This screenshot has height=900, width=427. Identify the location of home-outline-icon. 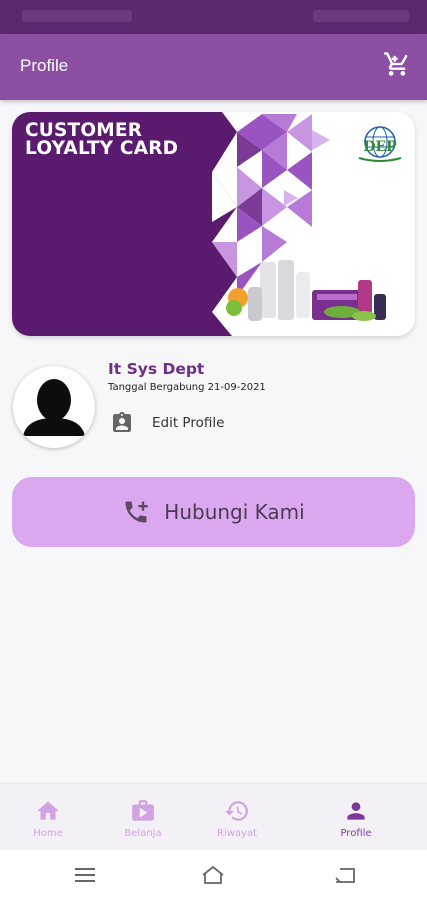
(213, 875).